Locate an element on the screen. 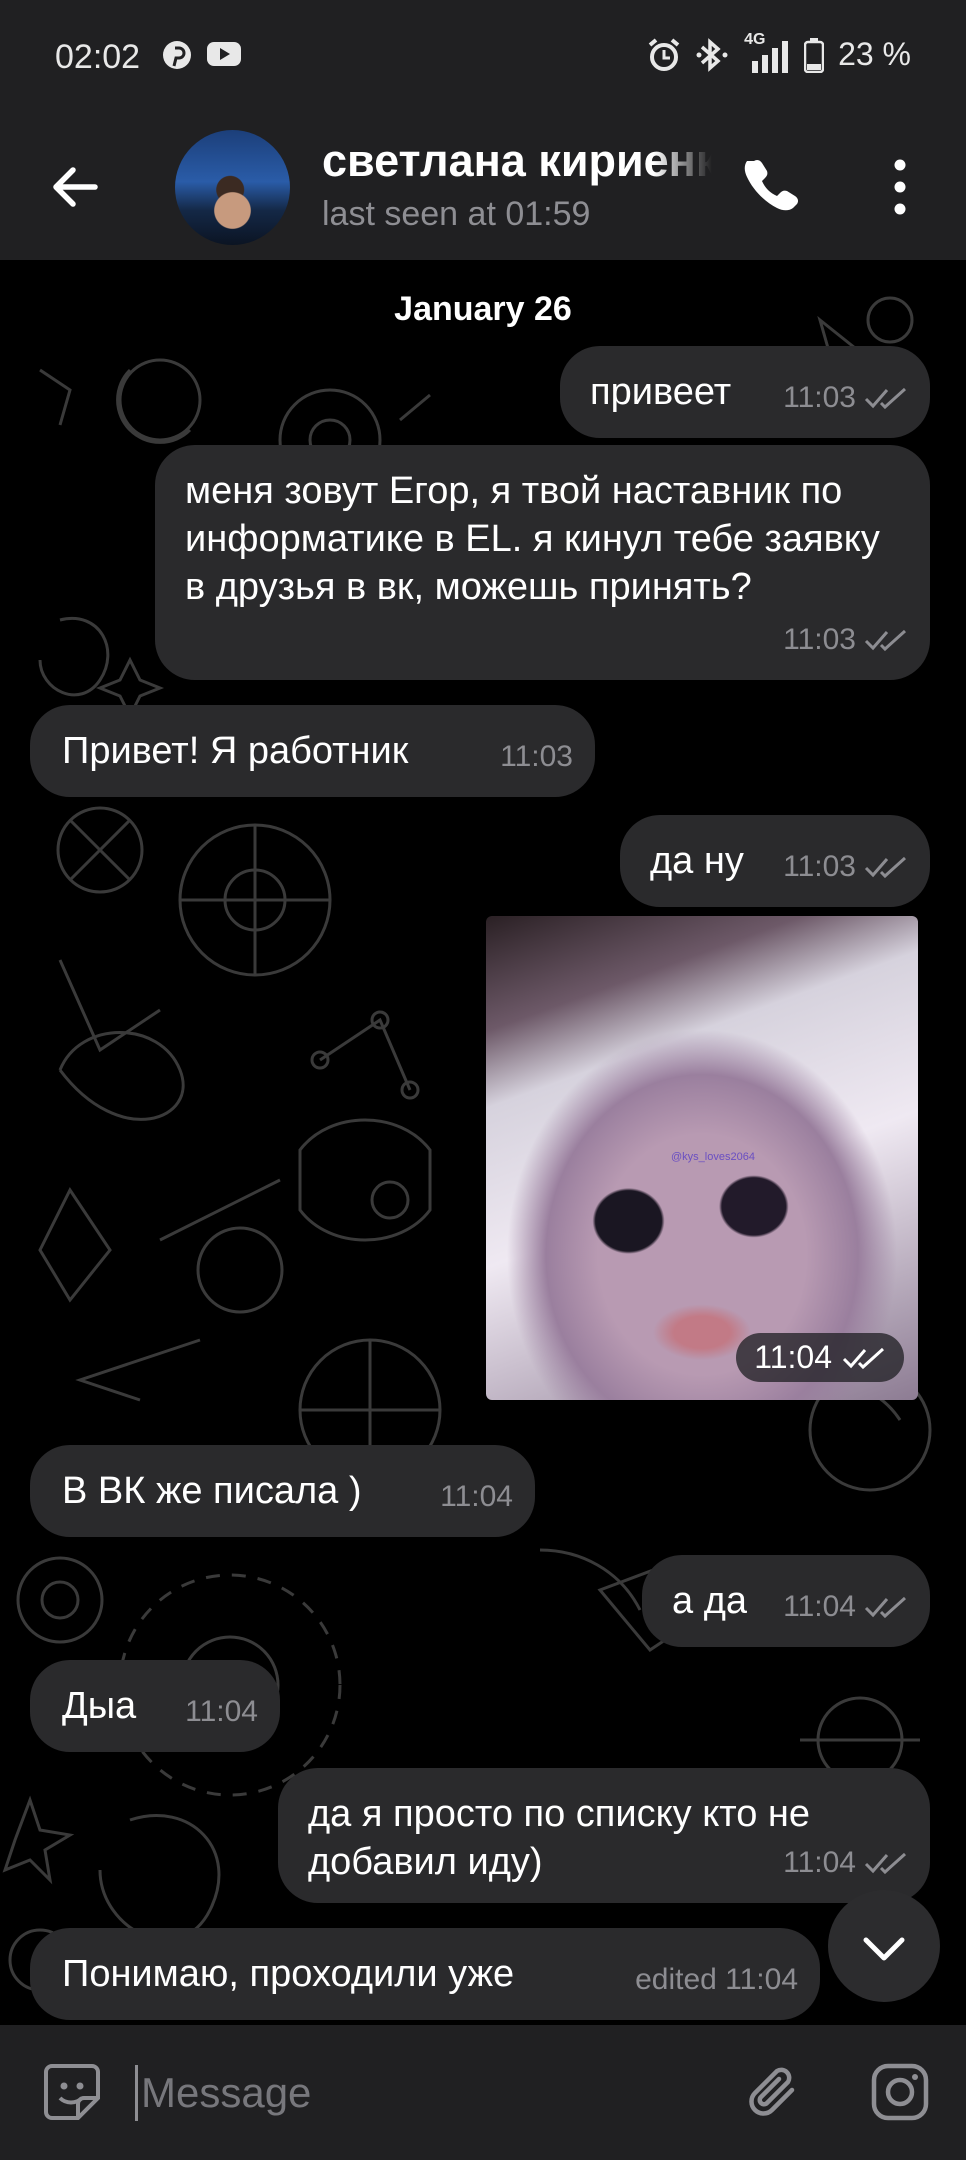 This screenshot has width=966, height=2160. signal-icon is located at coordinates (770, 56).